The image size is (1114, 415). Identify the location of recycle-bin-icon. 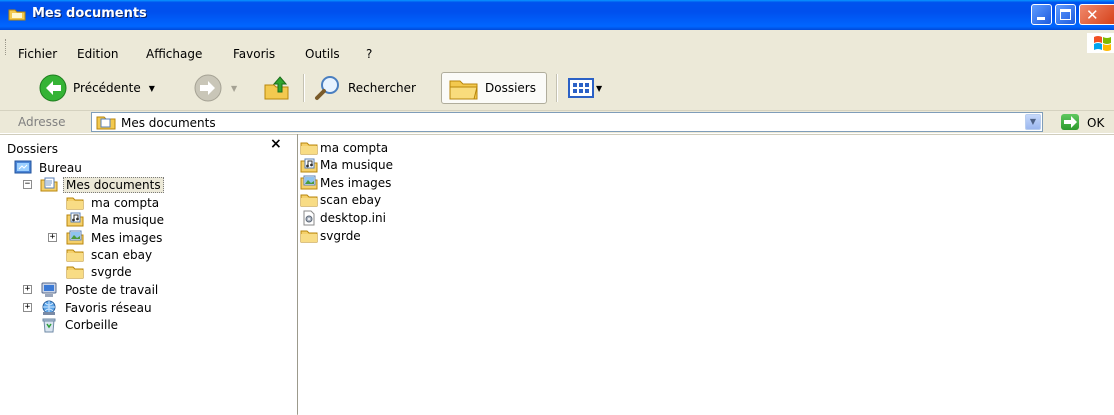
(49, 325).